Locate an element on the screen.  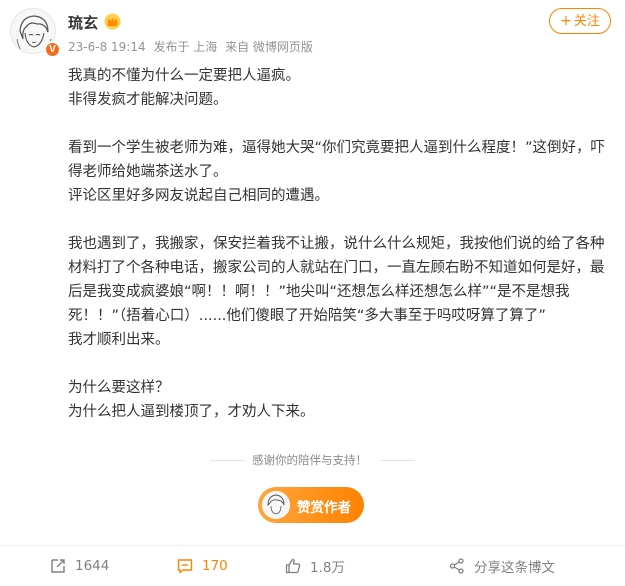
post-line: 为什么把人逼到楼顶了，才劝人下来。 is located at coordinates (191, 412).